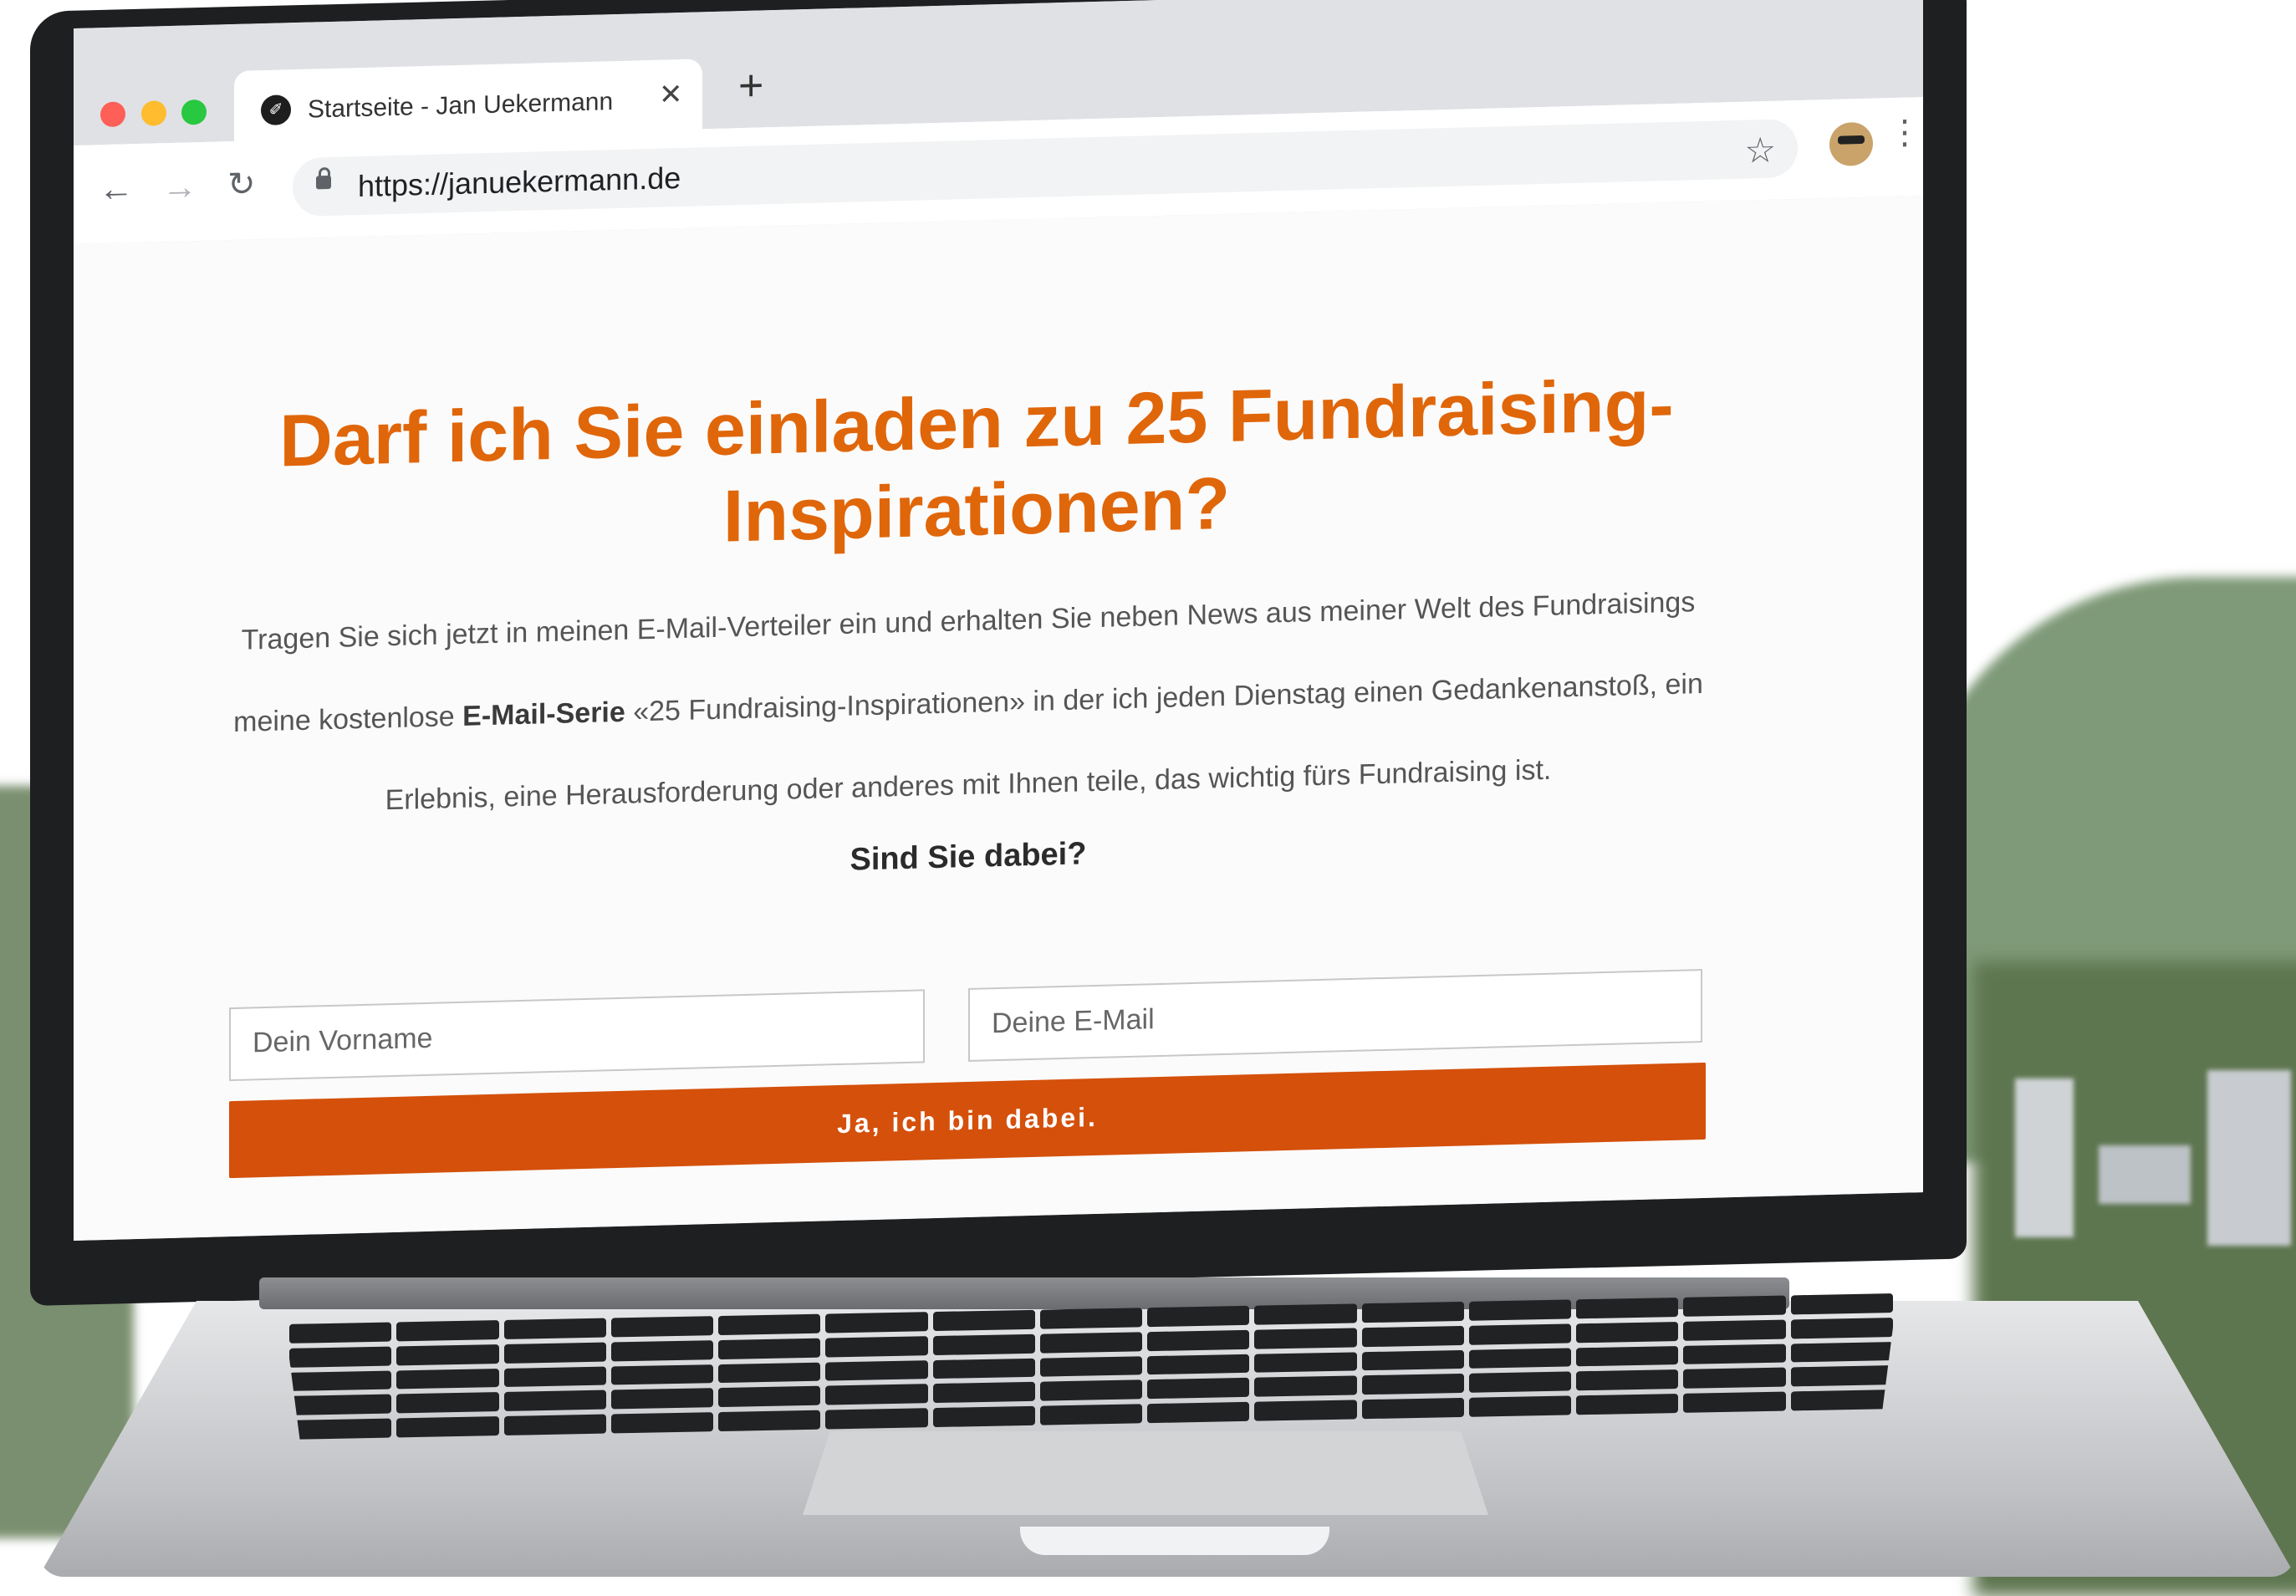  What do you see at coordinates (112, 114) in the screenshot?
I see `close-window-button` at bounding box center [112, 114].